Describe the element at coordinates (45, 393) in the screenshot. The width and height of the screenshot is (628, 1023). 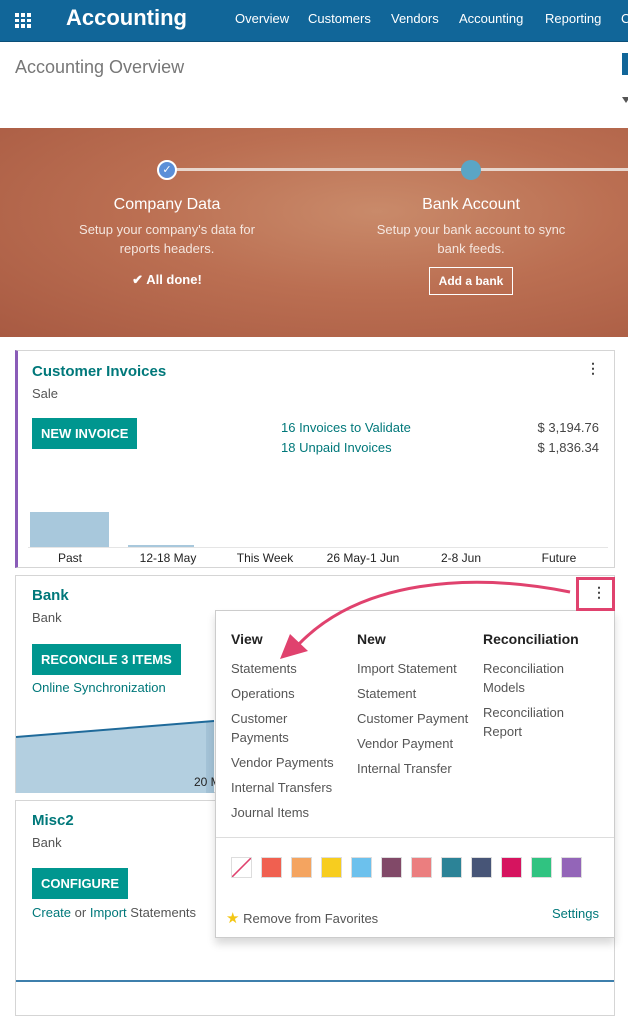
I see `card-subtitle: Sale` at that location.